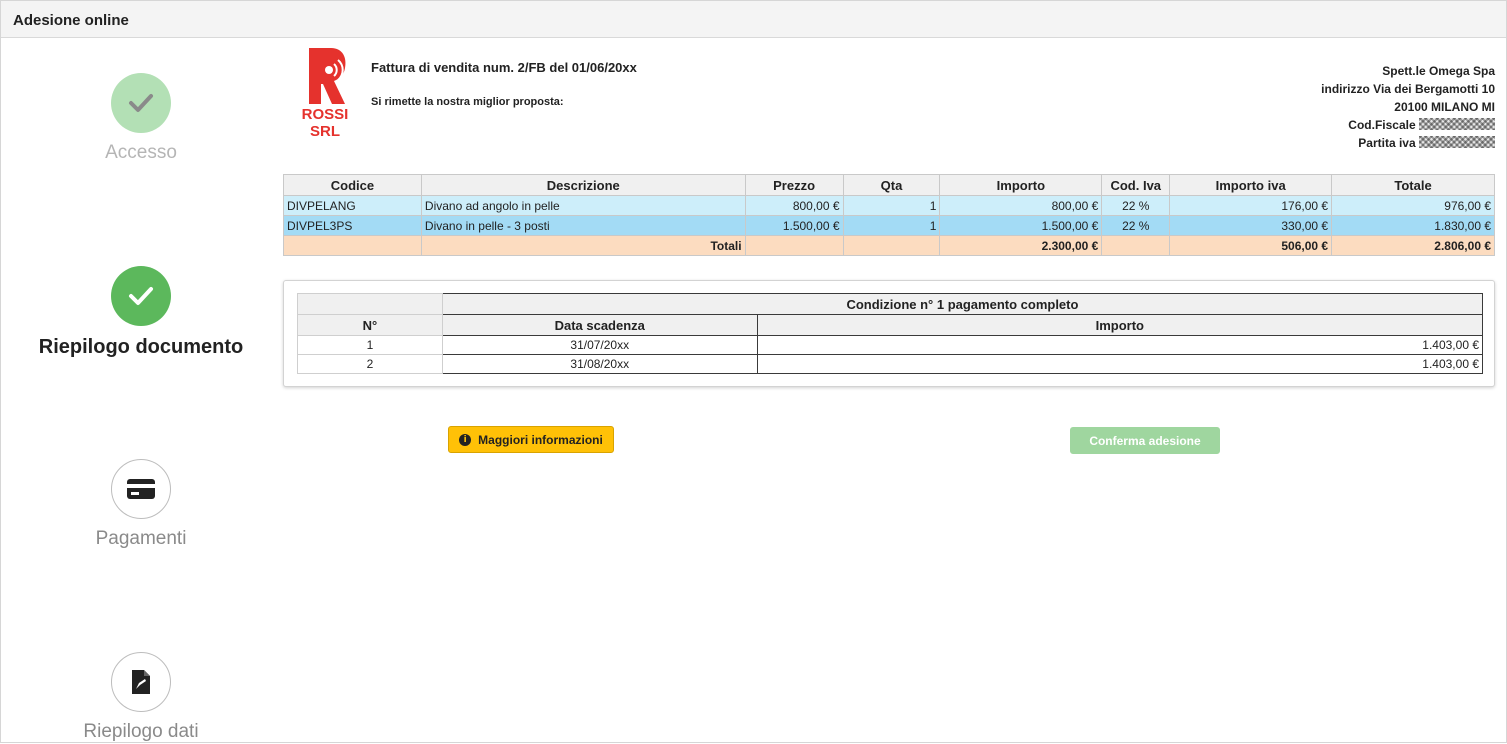  Describe the element at coordinates (962, 304) in the screenshot. I see `payment-condition-title: Condizione n° 1 pagamento completo` at that location.